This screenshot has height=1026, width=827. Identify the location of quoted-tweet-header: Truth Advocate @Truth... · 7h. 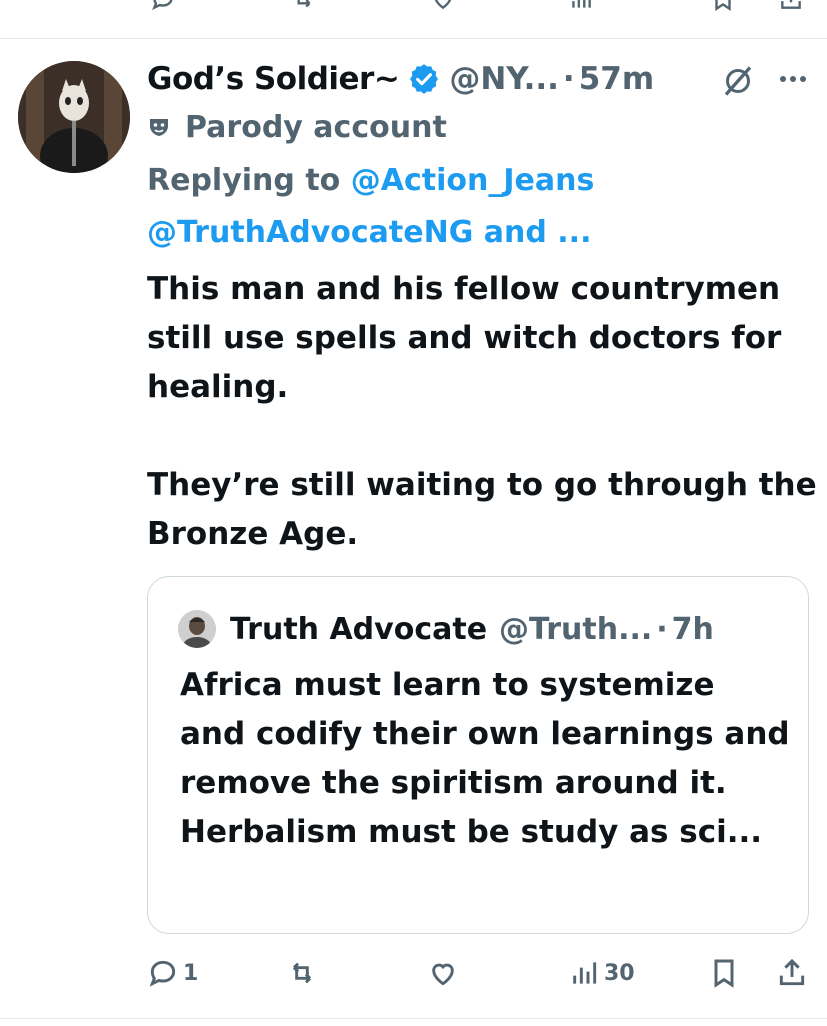
(446, 629).